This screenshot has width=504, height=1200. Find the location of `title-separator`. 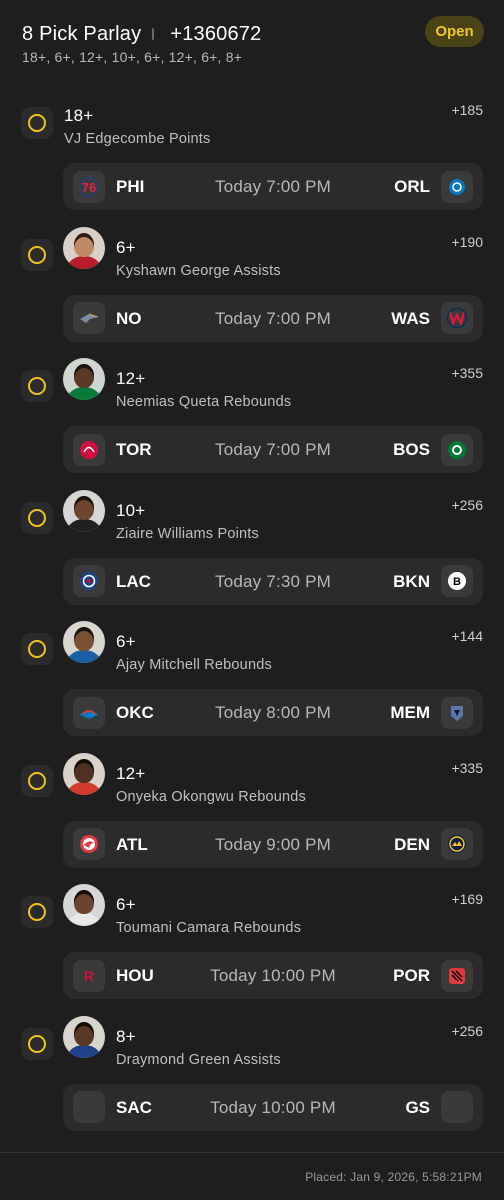

title-separator is located at coordinates (153, 34).